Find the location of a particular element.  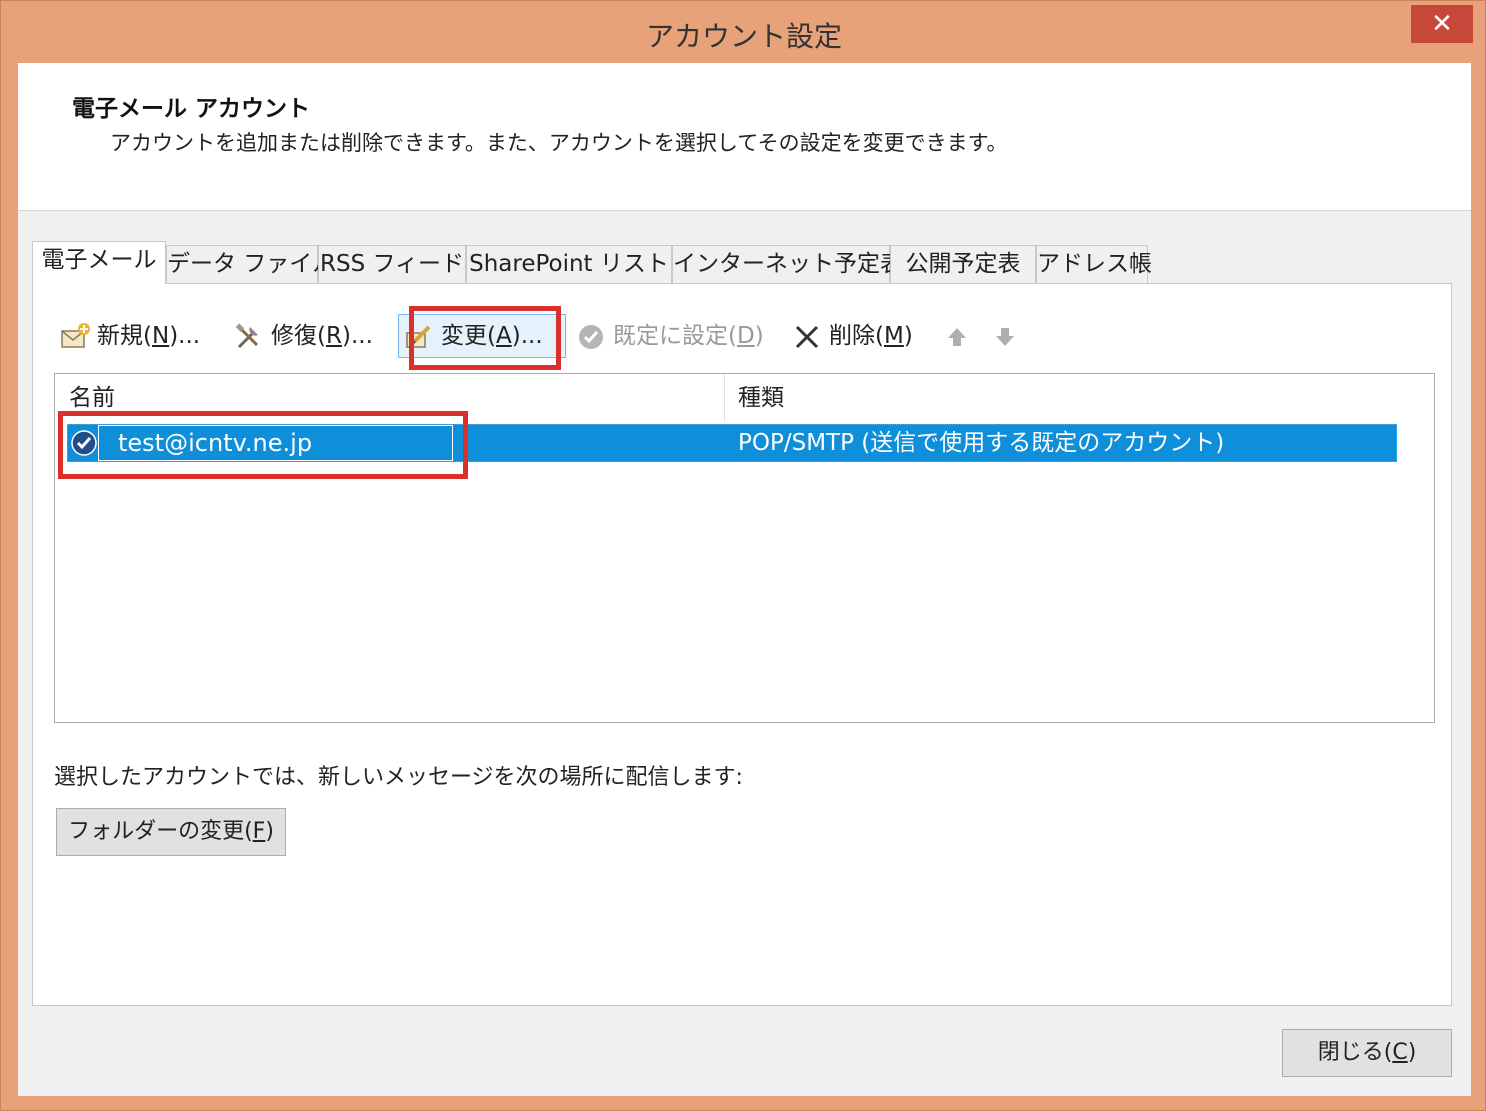

close-label-prefix: 閉じる( is located at coordinates (1355, 1052).